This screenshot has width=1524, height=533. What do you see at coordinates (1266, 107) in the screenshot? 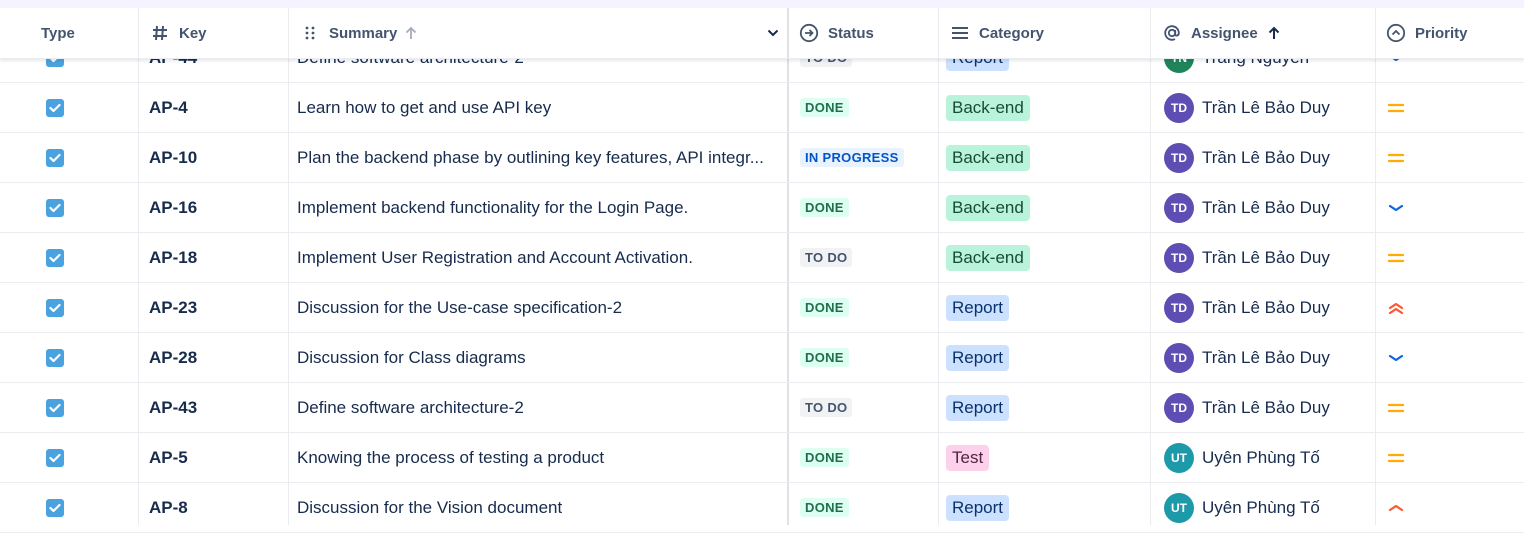
I see `assignee-name: Trần Lê Bảo Duy` at bounding box center [1266, 107].